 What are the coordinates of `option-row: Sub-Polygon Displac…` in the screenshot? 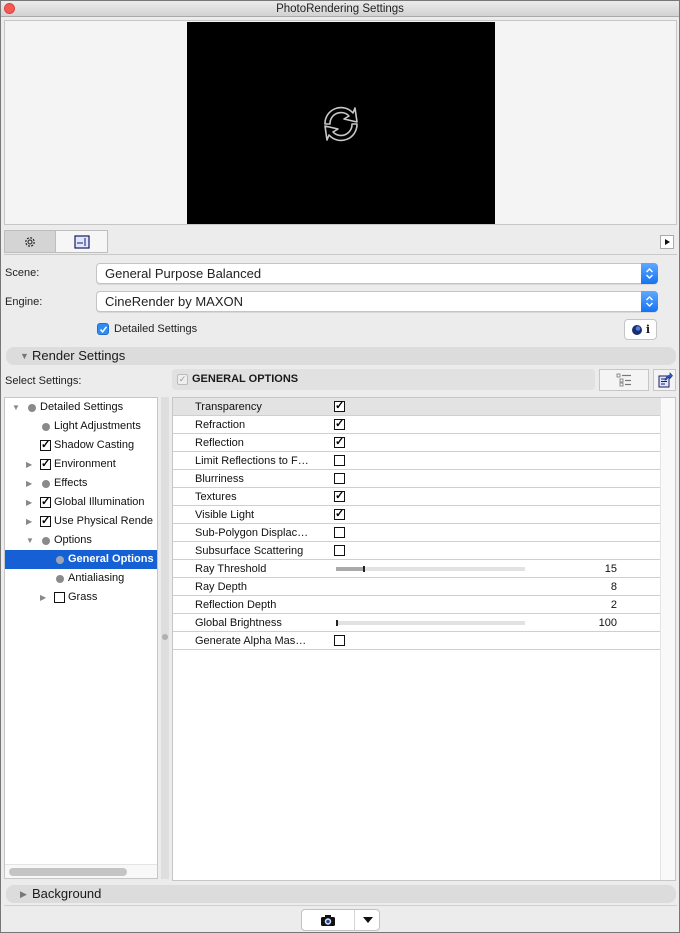 It's located at (416, 533).